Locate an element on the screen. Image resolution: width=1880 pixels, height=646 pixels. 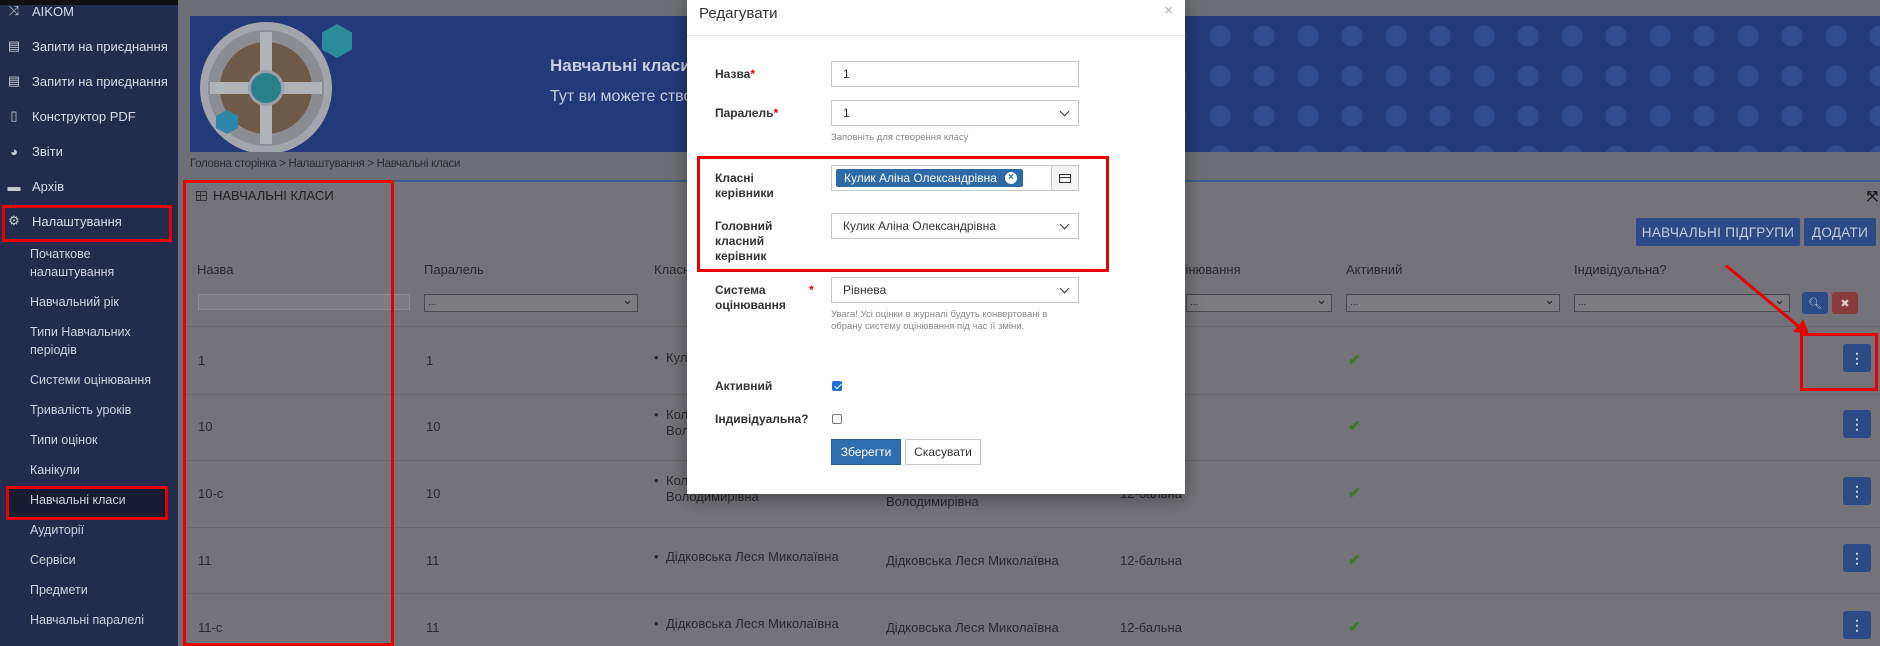
sidebar-item-join-requests-1: ▤ Запити на приєднання is located at coordinates (89, 46).